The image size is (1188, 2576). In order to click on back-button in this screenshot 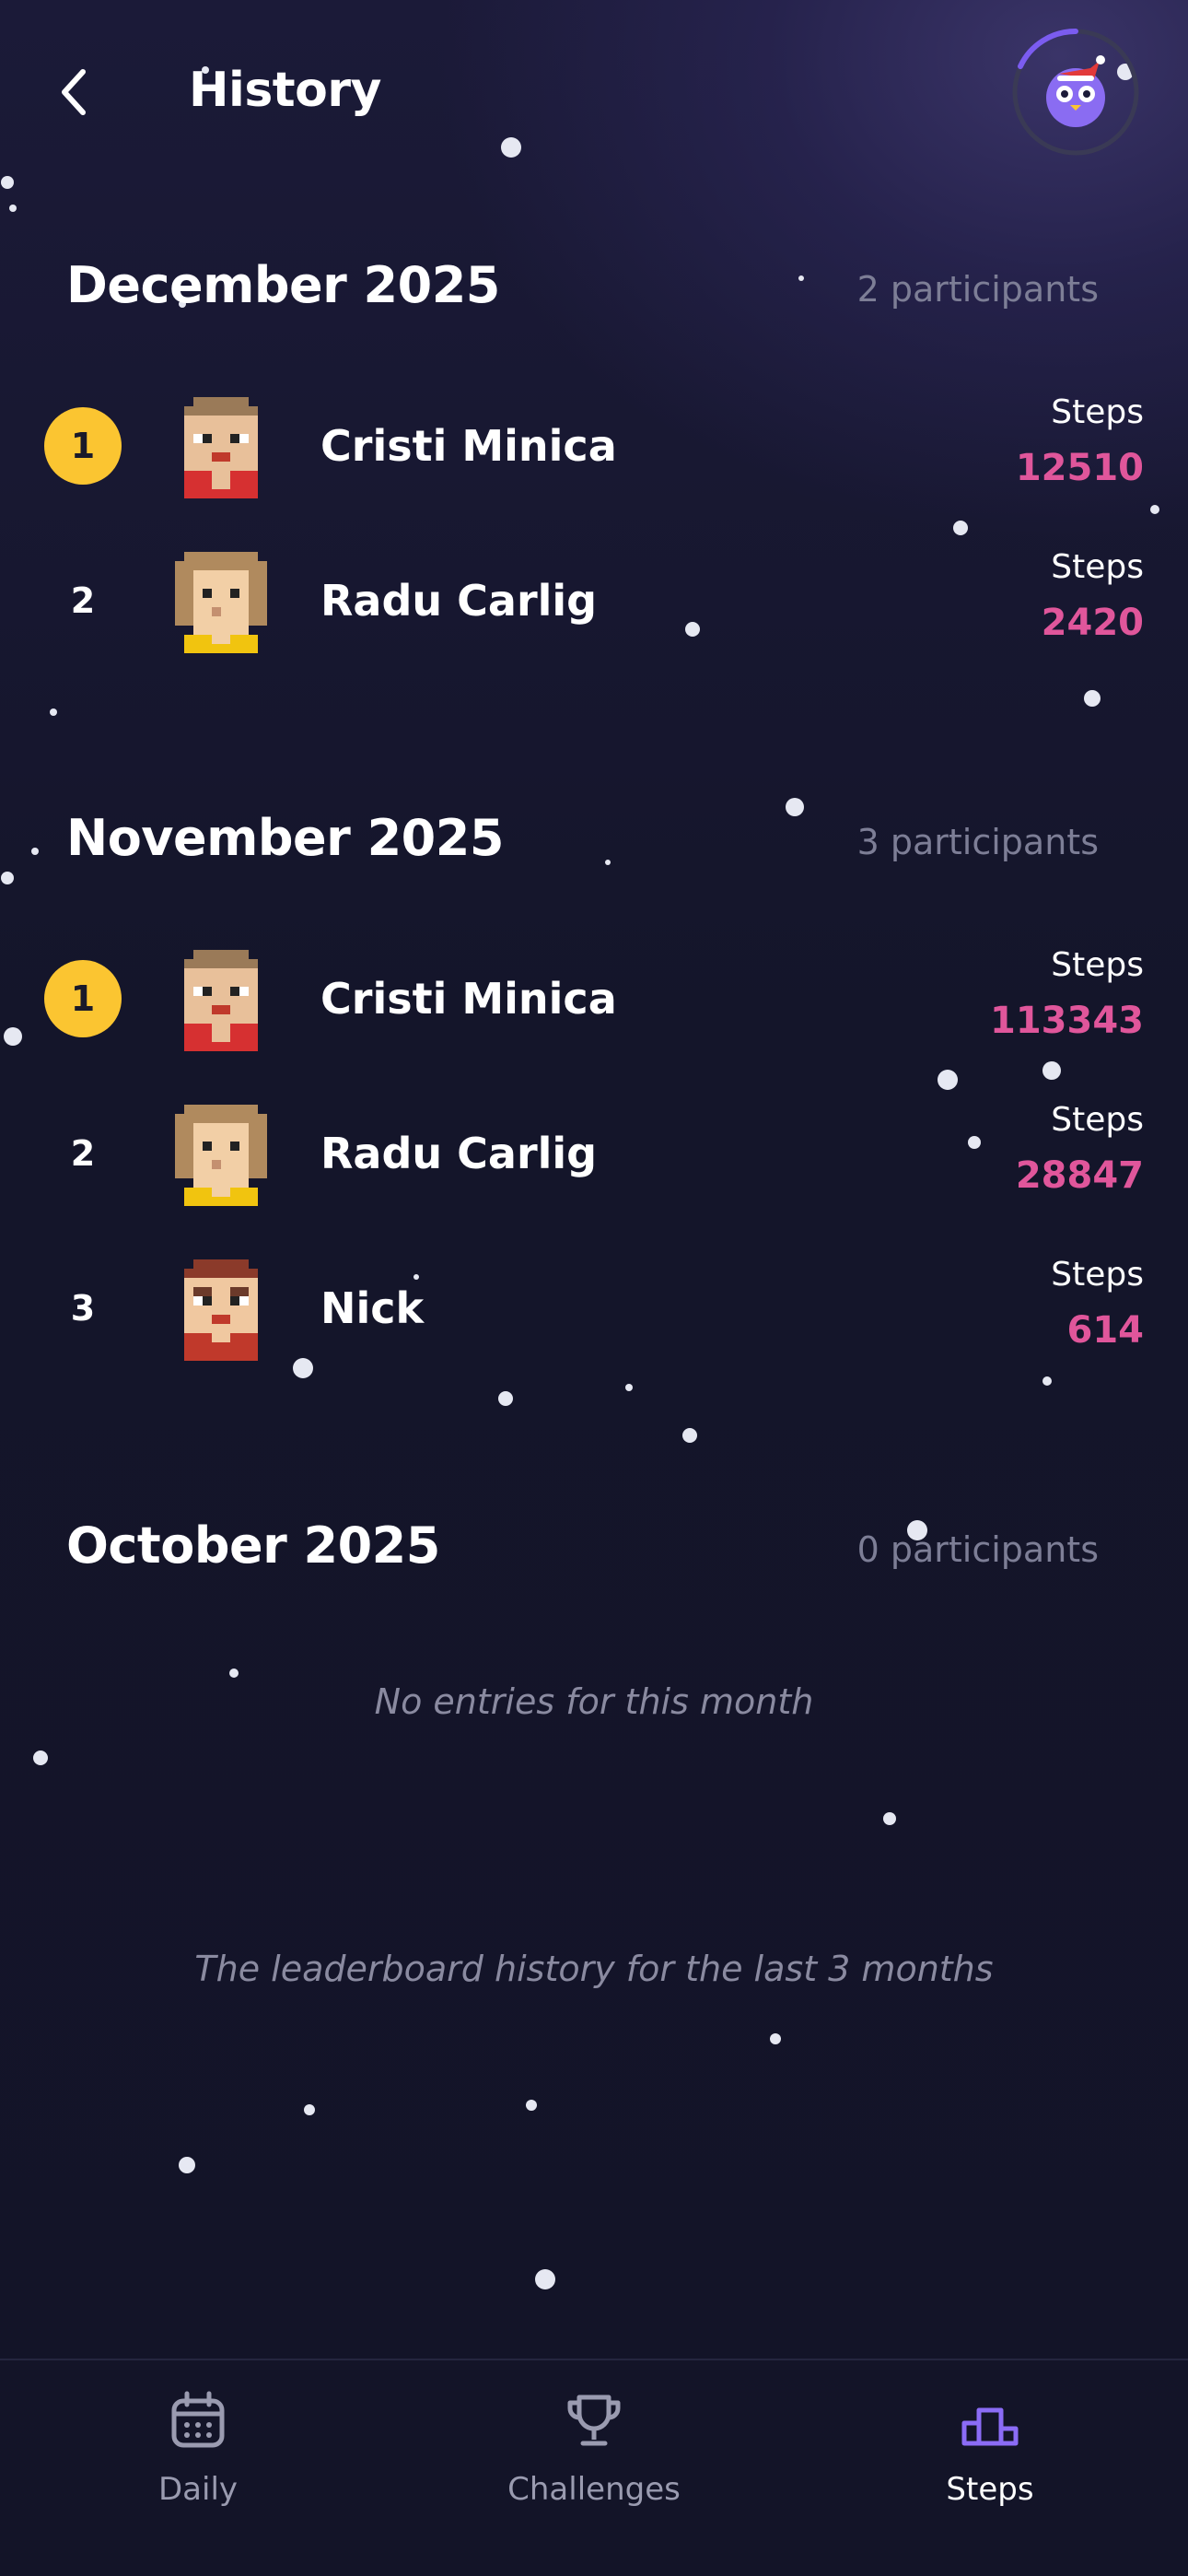, I will do `click(74, 92)`.